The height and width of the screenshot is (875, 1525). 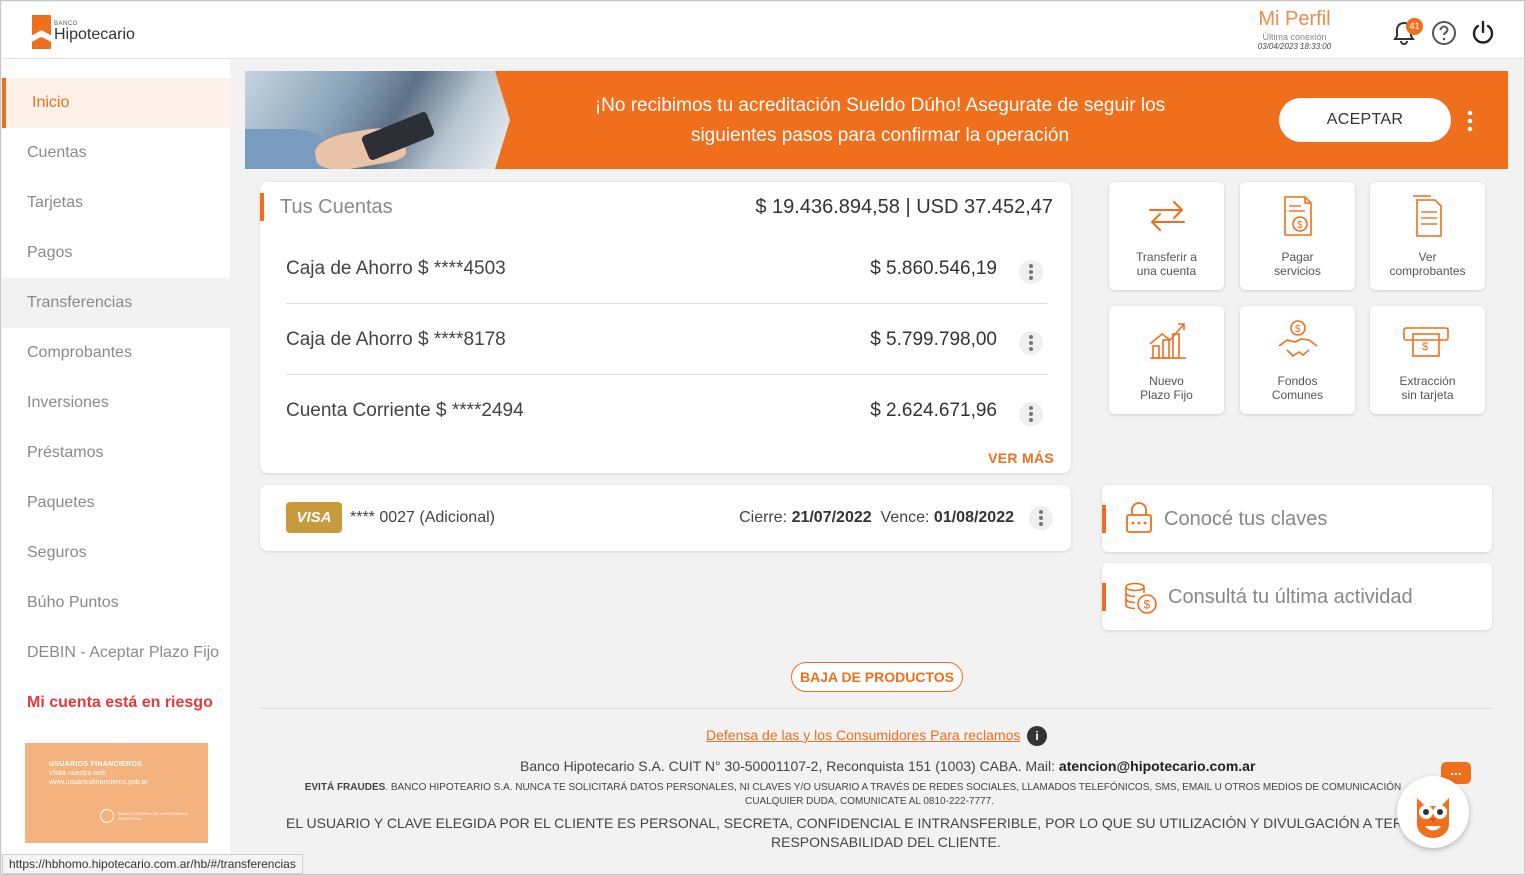 I want to click on account-row: Caja de Ahorro $ ****8178 $ 5.799.798,00, so click(x=666, y=340).